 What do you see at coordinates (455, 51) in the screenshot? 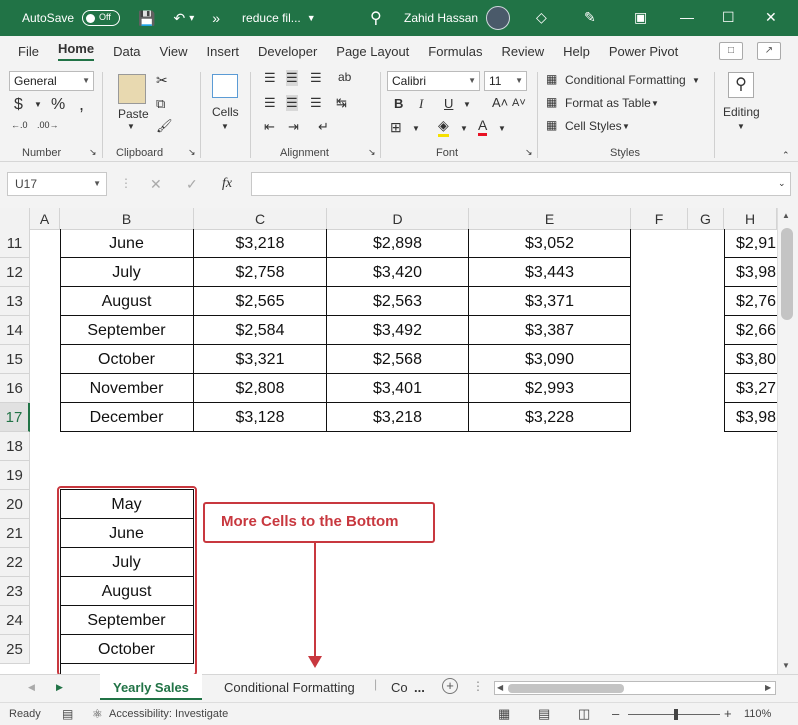
I see `tab-formulas: Formulas` at bounding box center [455, 51].